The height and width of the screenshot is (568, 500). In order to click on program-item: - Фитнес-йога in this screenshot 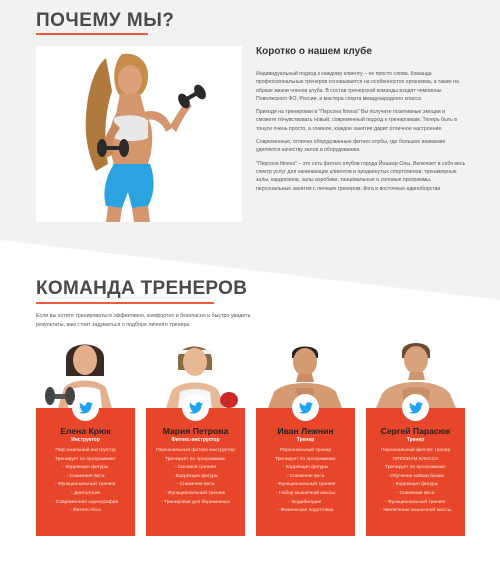, I will do `click(85, 511)`.